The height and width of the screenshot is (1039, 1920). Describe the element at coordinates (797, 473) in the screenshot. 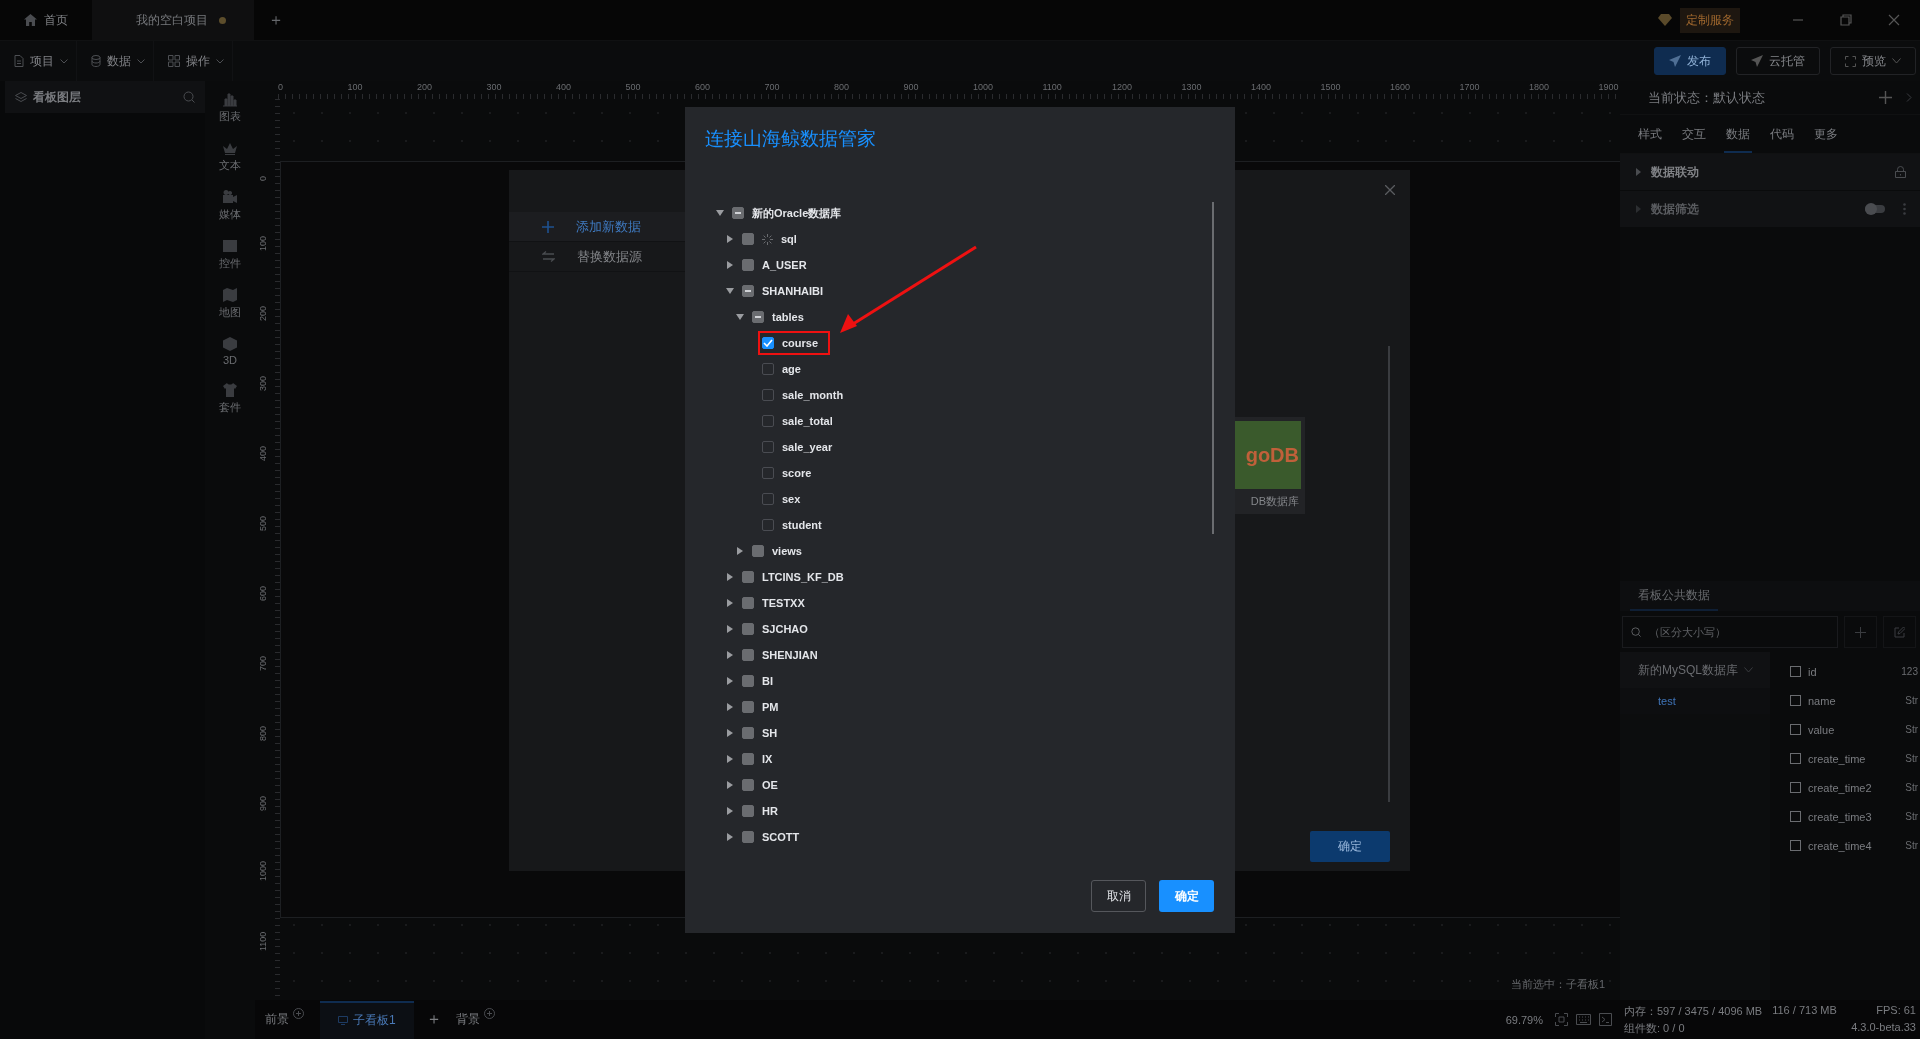

I see `tree-item: score` at that location.